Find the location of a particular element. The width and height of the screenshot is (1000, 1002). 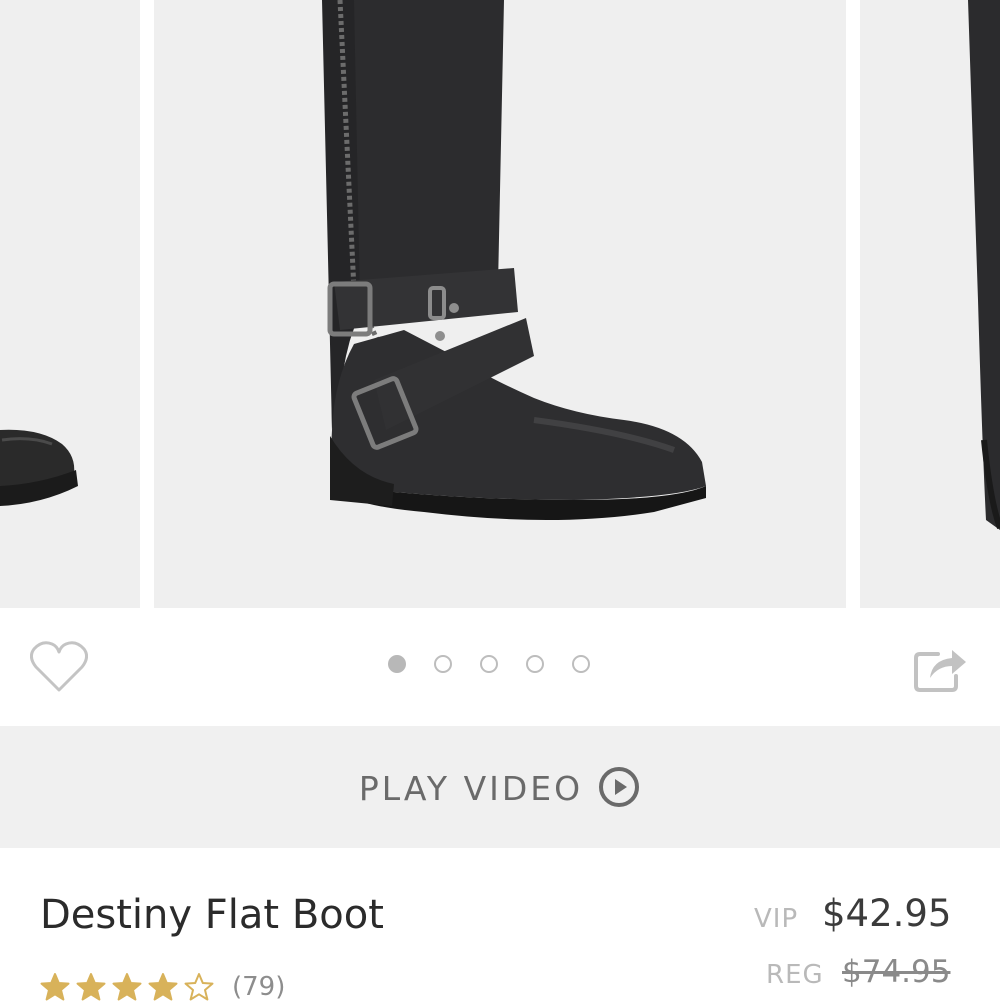

vip-price-label: VIP is located at coordinates (776, 919).